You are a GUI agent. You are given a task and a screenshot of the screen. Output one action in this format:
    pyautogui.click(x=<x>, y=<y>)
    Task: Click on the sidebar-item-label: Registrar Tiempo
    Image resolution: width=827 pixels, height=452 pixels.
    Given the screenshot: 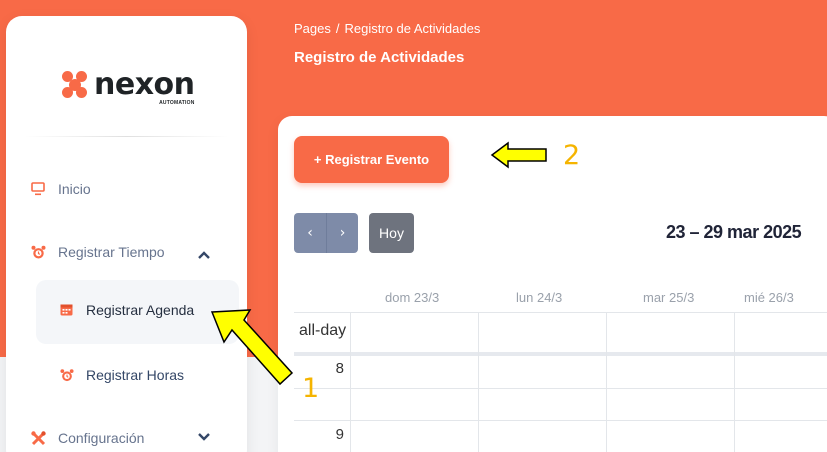 What is the action you would take?
    pyautogui.click(x=111, y=252)
    